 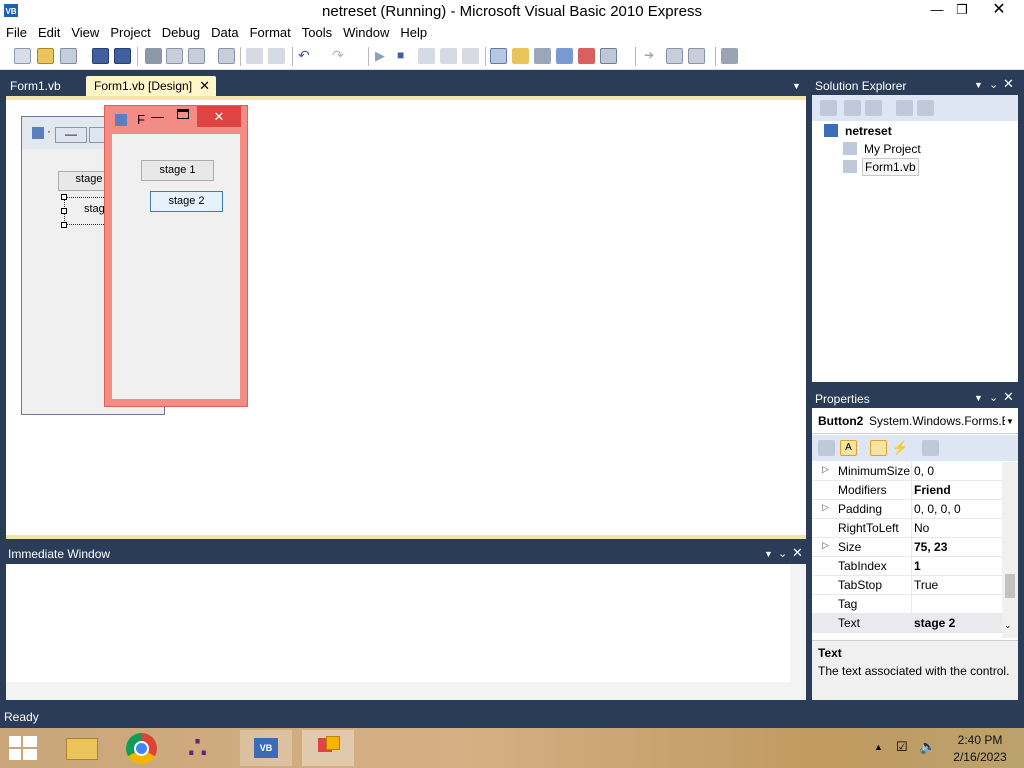 I want to click on add-item-icon, so click(x=68, y=56).